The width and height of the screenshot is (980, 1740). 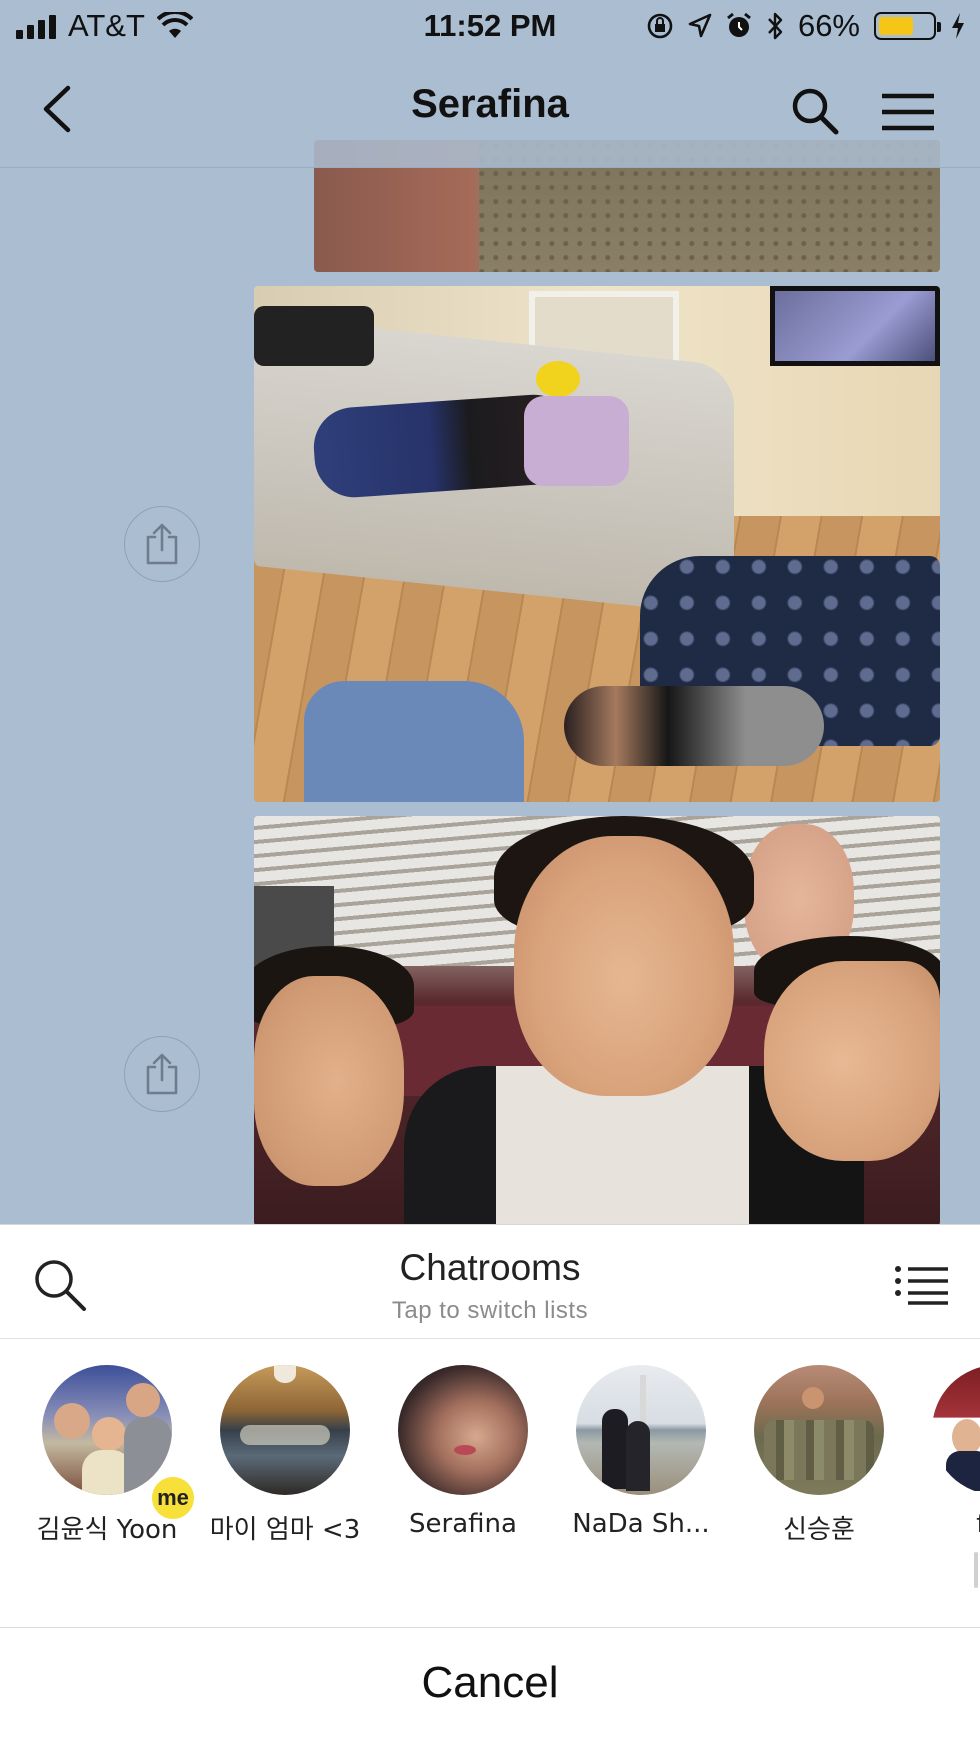 I want to click on charging-icon, so click(x=958, y=26).